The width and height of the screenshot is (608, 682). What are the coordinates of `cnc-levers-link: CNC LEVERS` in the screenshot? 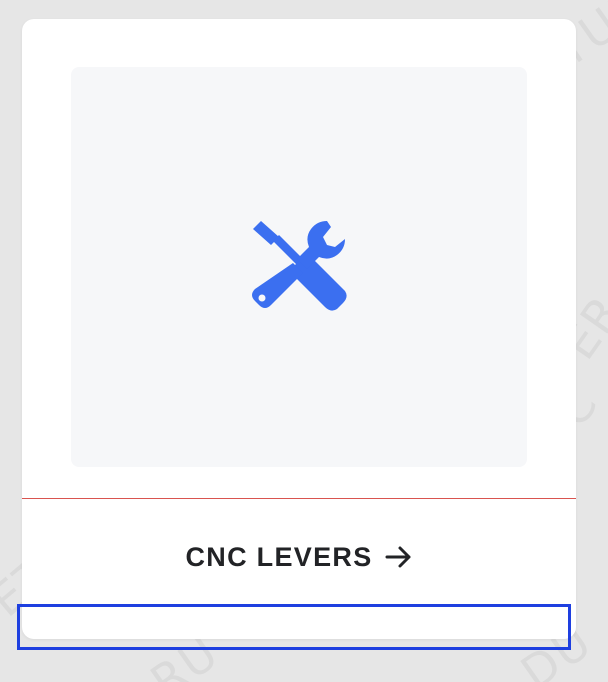 It's located at (299, 557).